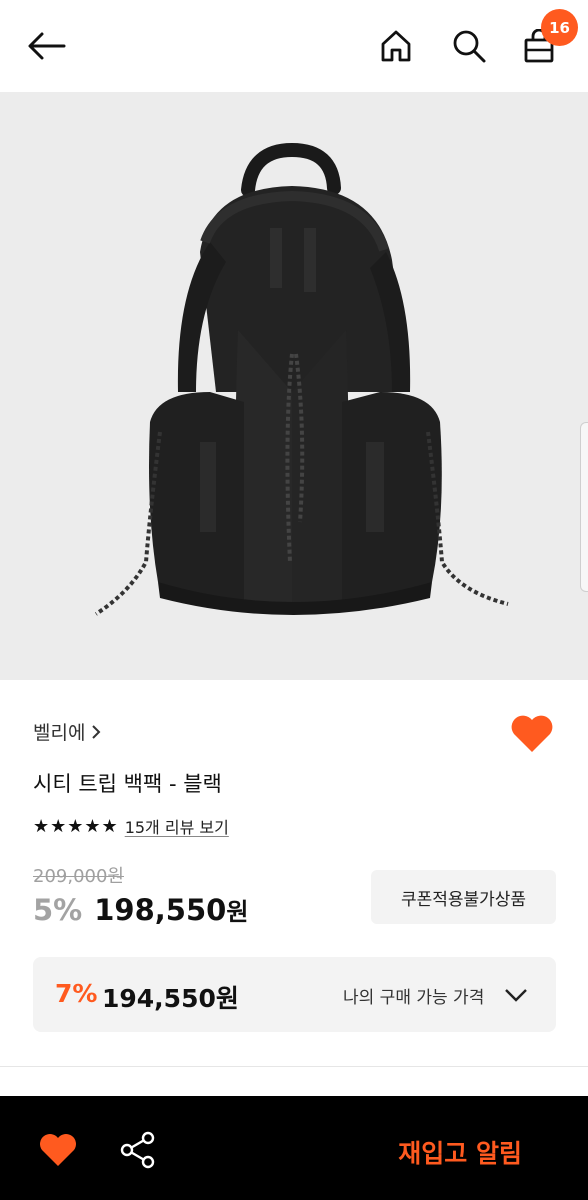  I want to click on cart-count-badge: 16, so click(559, 27).